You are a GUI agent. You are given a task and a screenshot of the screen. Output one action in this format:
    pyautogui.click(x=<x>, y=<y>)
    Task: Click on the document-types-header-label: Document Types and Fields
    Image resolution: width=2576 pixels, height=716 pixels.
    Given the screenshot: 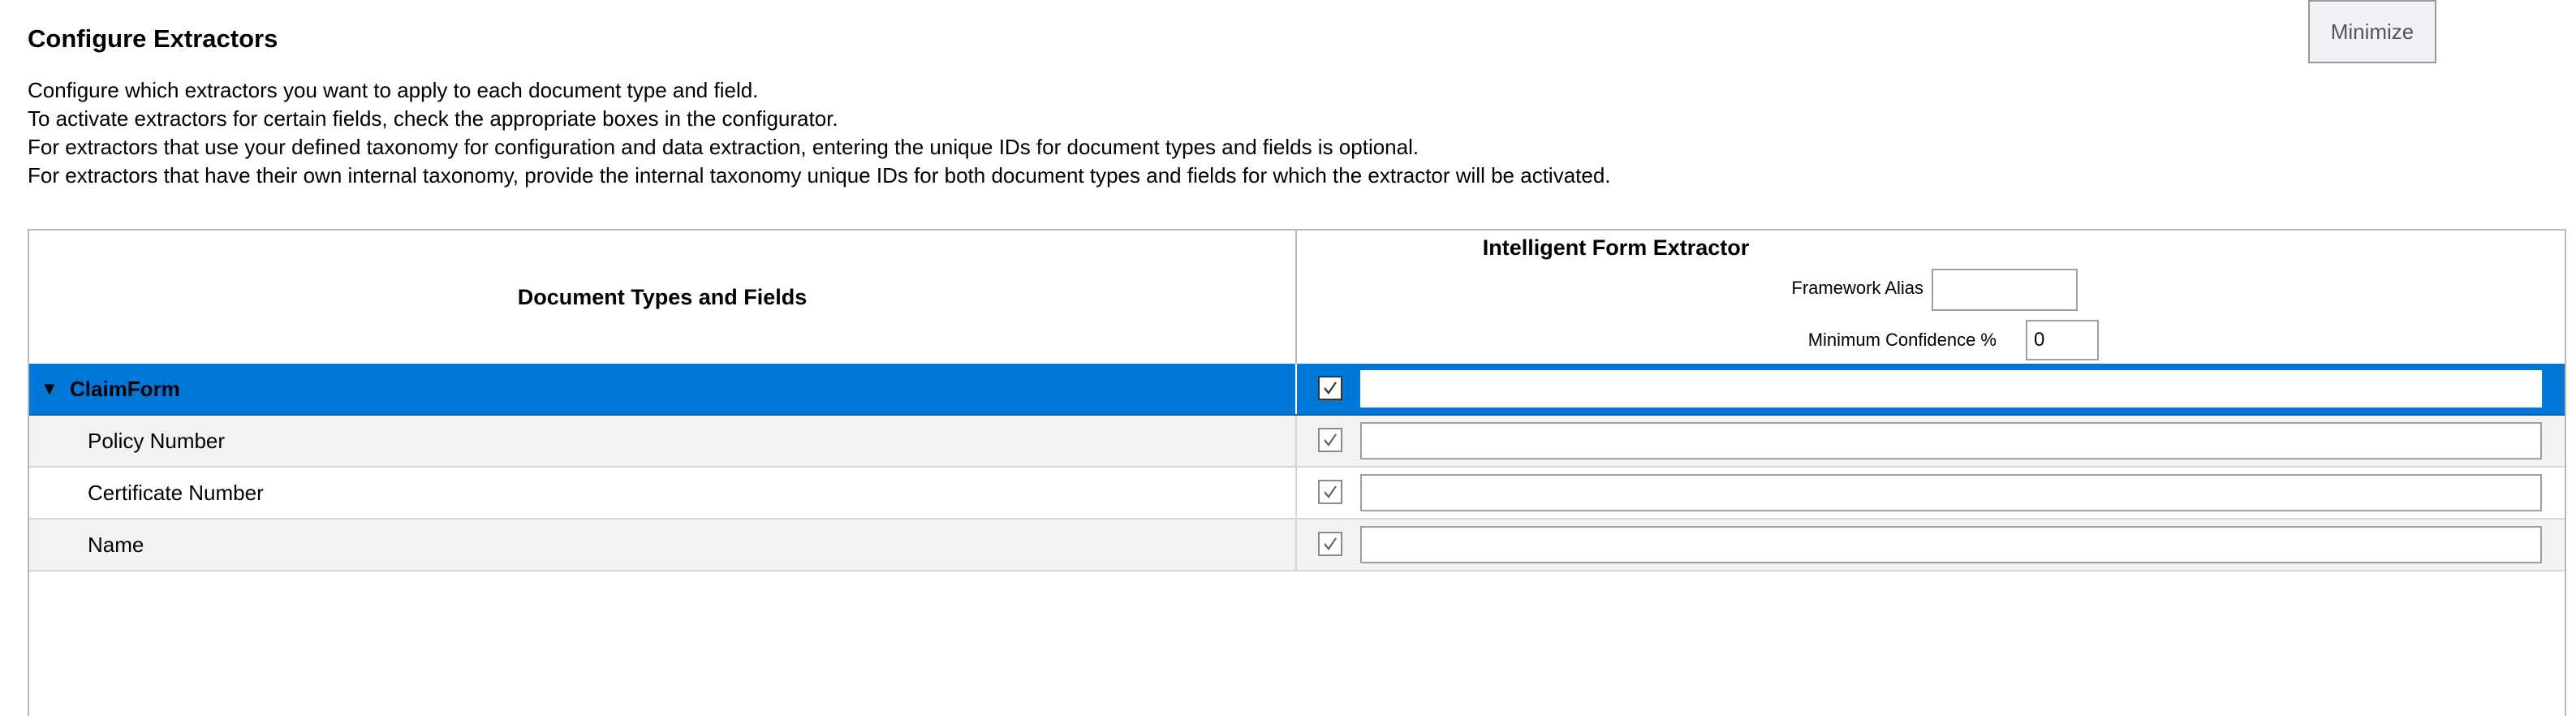 What is the action you would take?
    pyautogui.click(x=663, y=296)
    